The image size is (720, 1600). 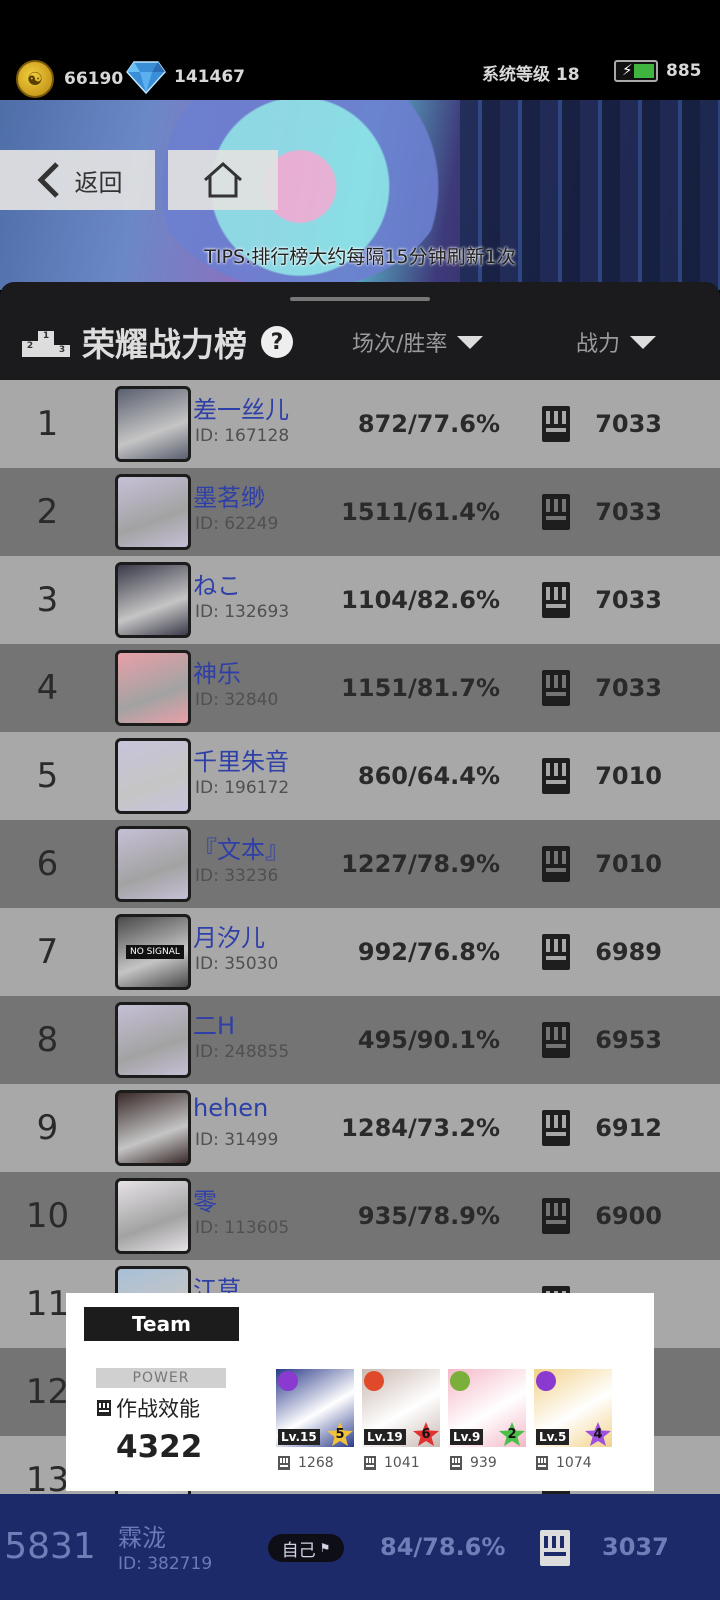 I want to click on energy-amount: 885, so click(x=684, y=71).